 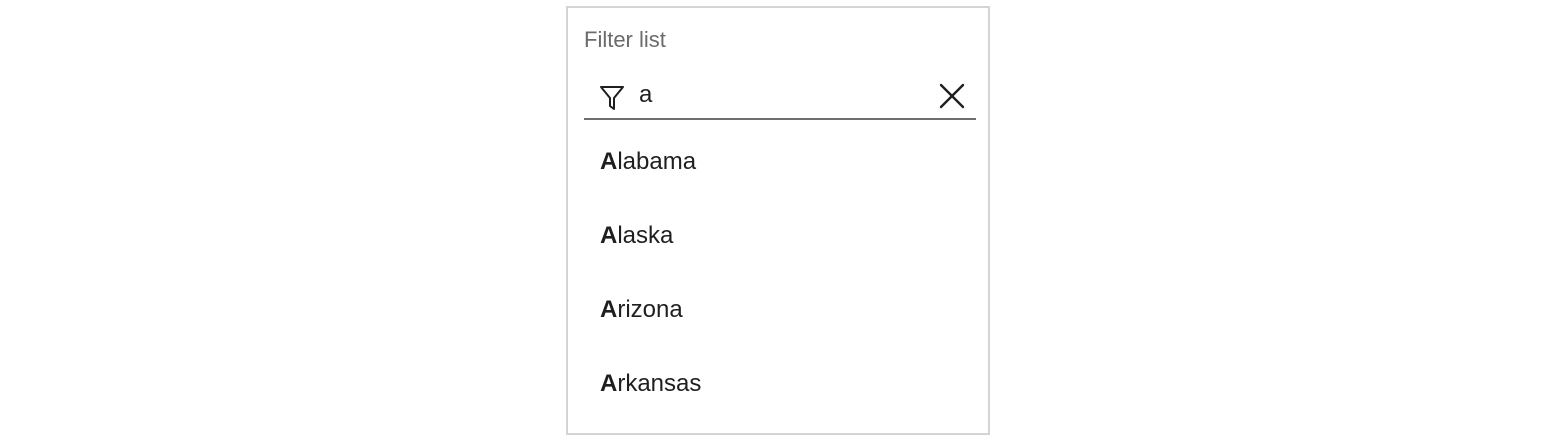 I want to click on clear-filter-button, so click(x=952, y=96).